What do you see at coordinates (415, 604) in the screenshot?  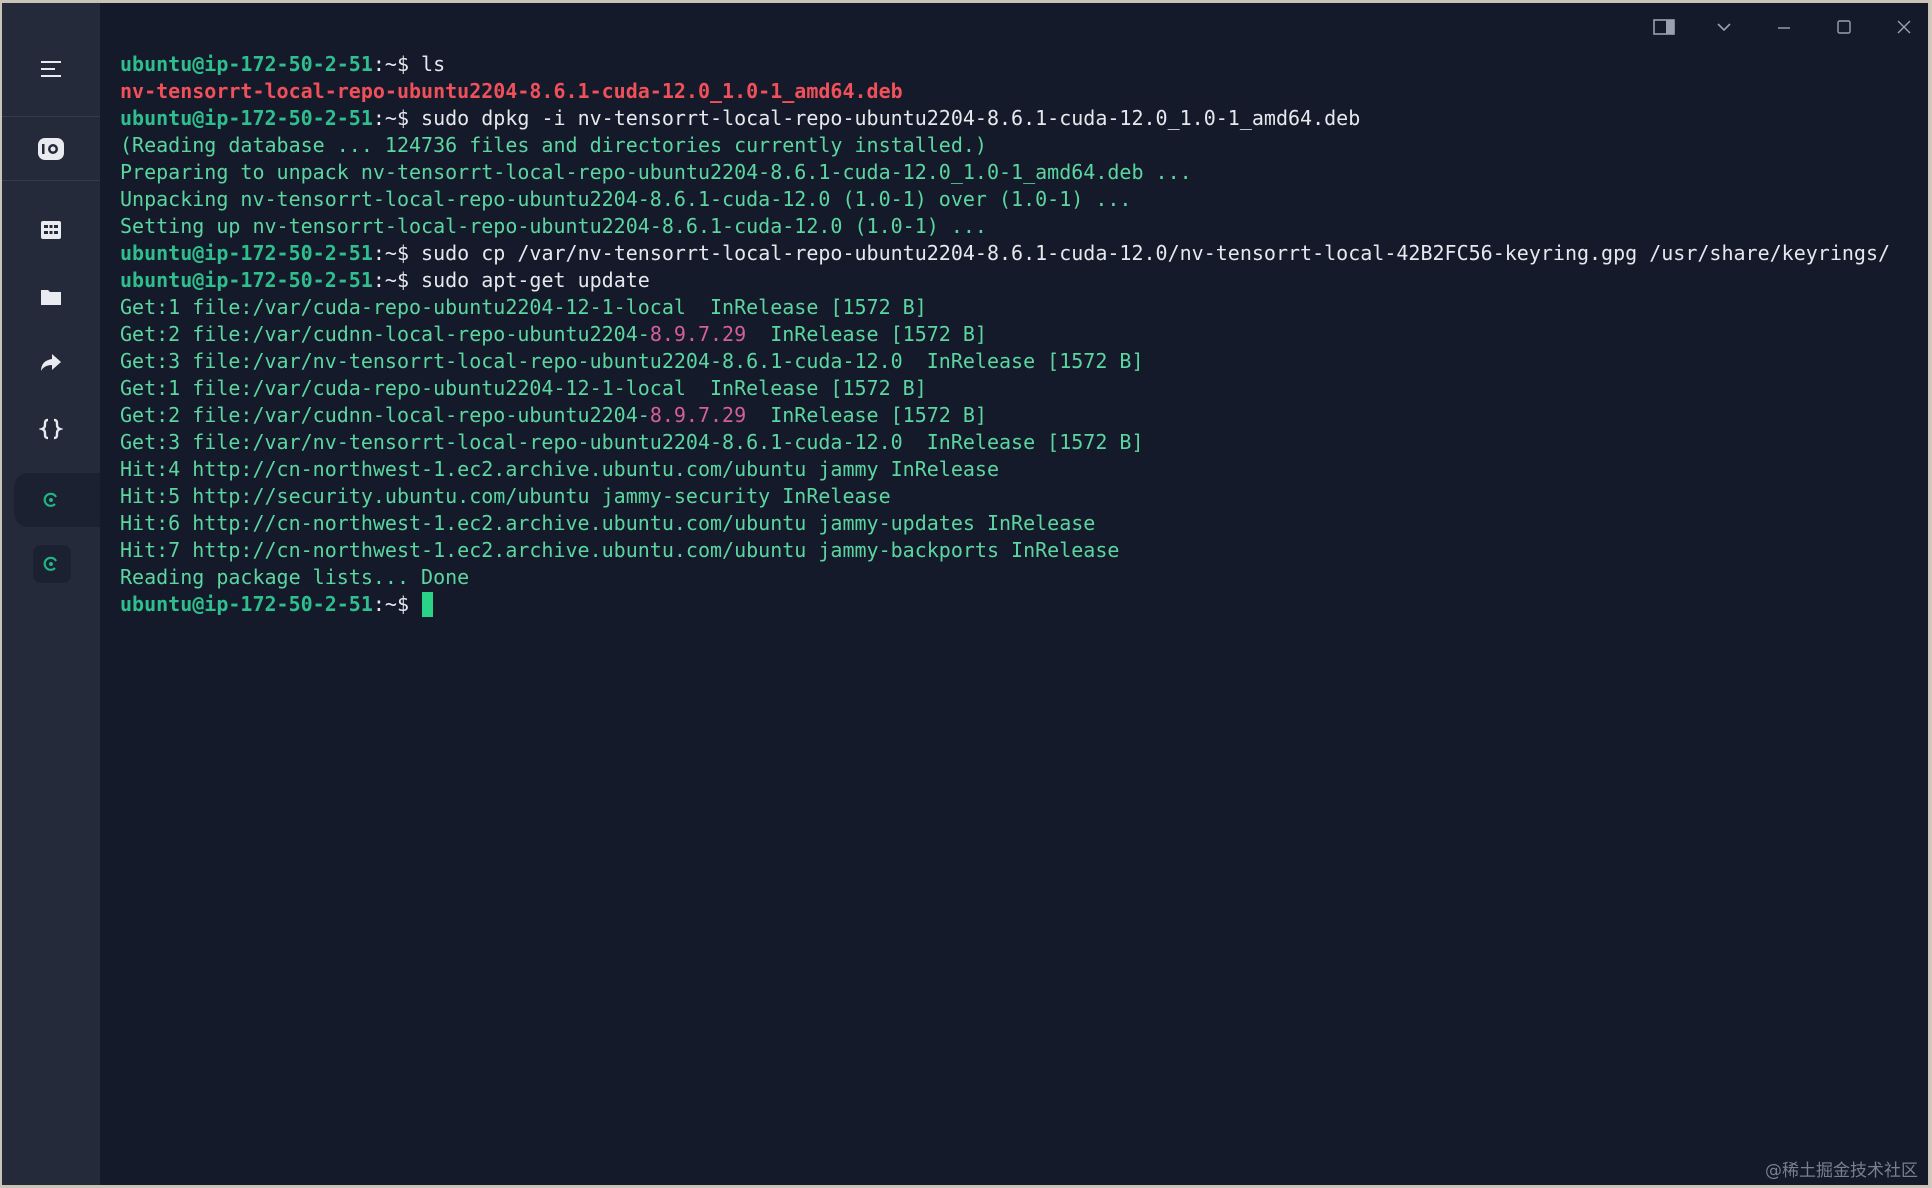 I see `command-text` at bounding box center [415, 604].